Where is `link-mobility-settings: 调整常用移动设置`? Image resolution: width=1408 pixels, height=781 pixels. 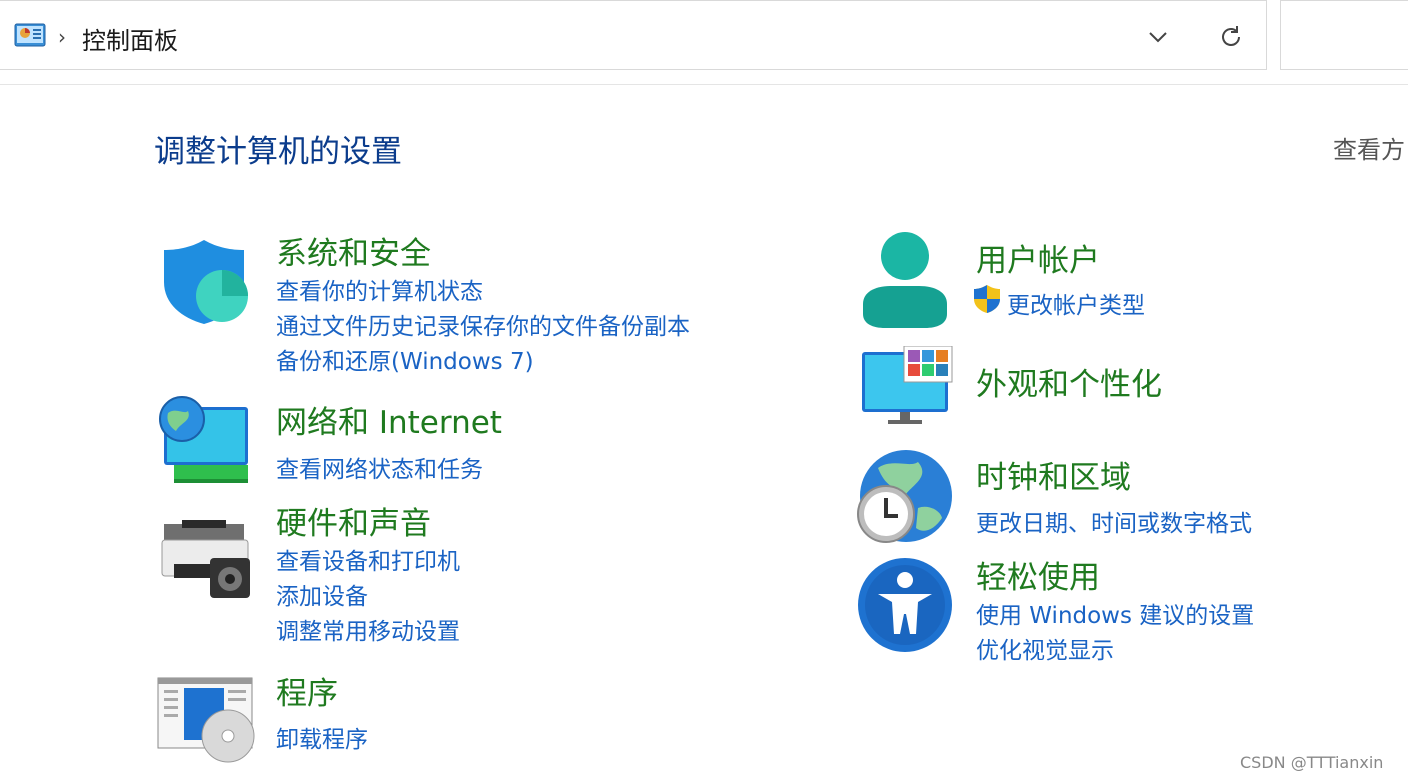
link-mobility-settings: 调整常用移动设置 is located at coordinates (368, 629).